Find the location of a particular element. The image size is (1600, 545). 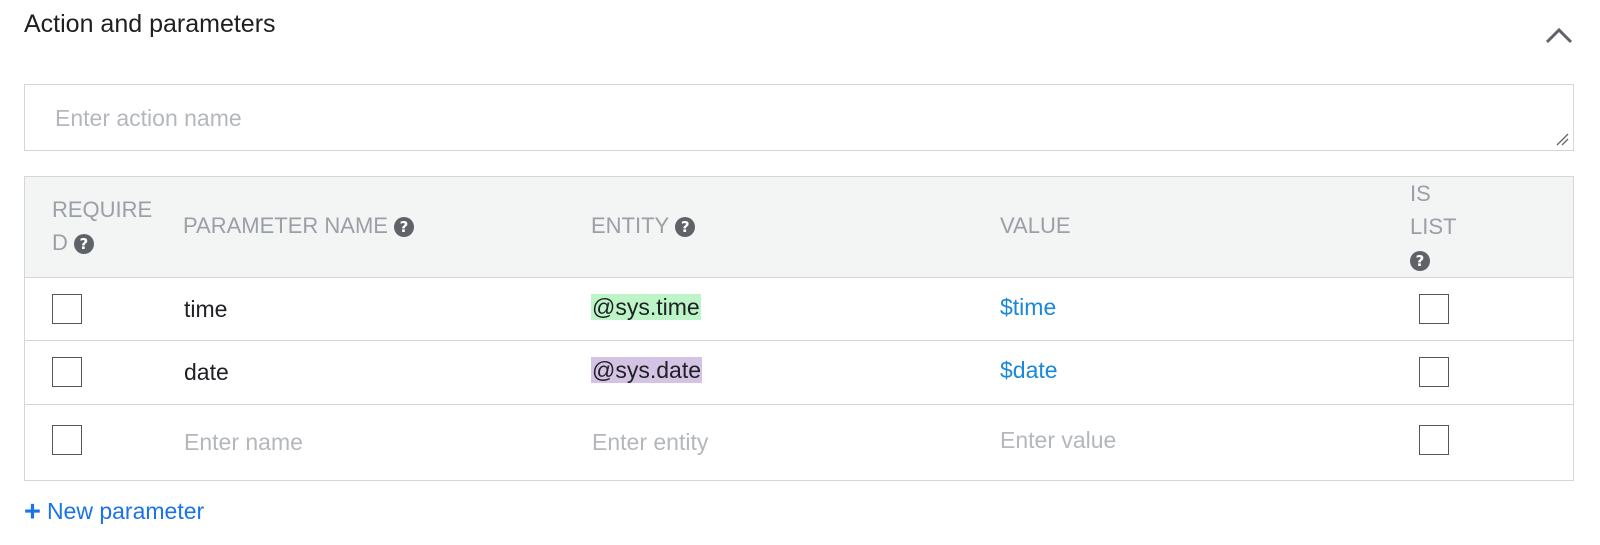

plus-icon: + is located at coordinates (32, 512).